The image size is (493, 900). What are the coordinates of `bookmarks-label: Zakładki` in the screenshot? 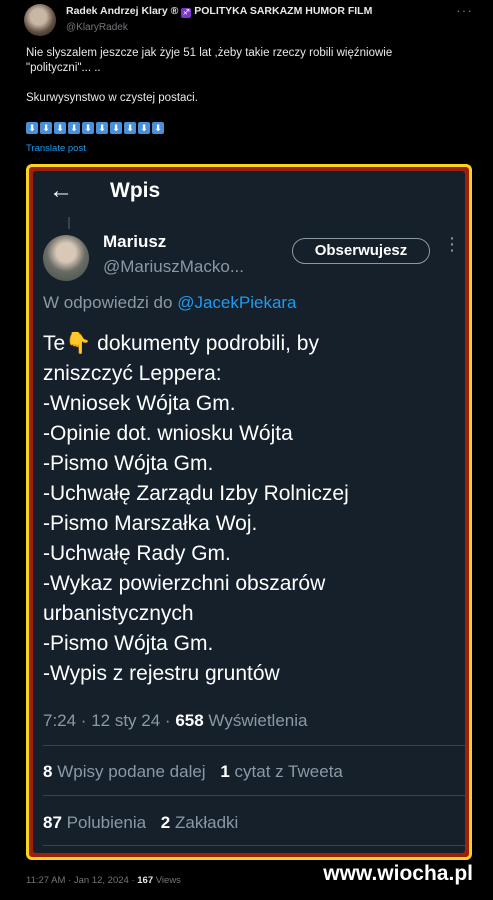 It's located at (207, 822).